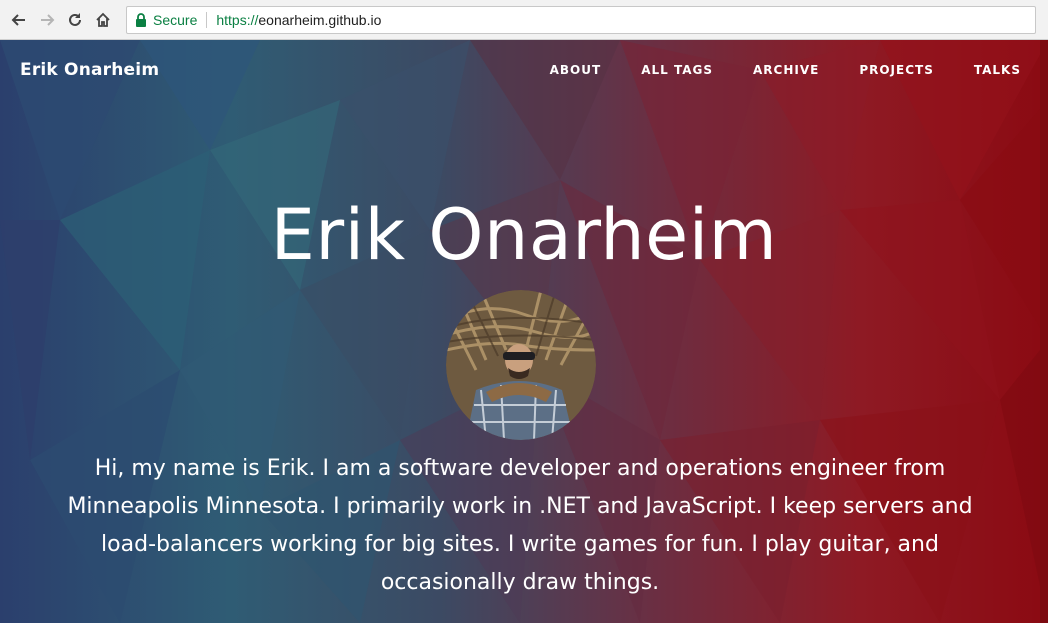  I want to click on browser-toolbar: Secure https:// eonarheim.github.io, so click(524, 20).